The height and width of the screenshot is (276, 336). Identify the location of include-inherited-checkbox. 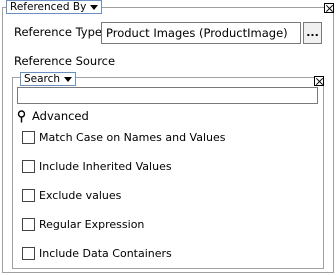
(28, 166).